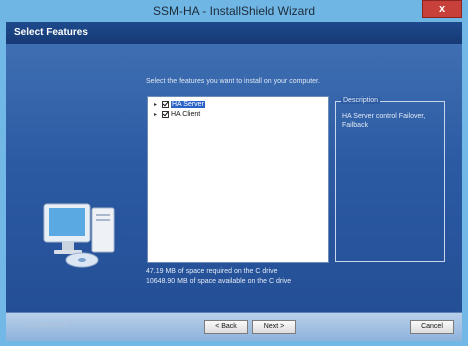 The image size is (468, 346). I want to click on feature-label: HA Server, so click(188, 104).